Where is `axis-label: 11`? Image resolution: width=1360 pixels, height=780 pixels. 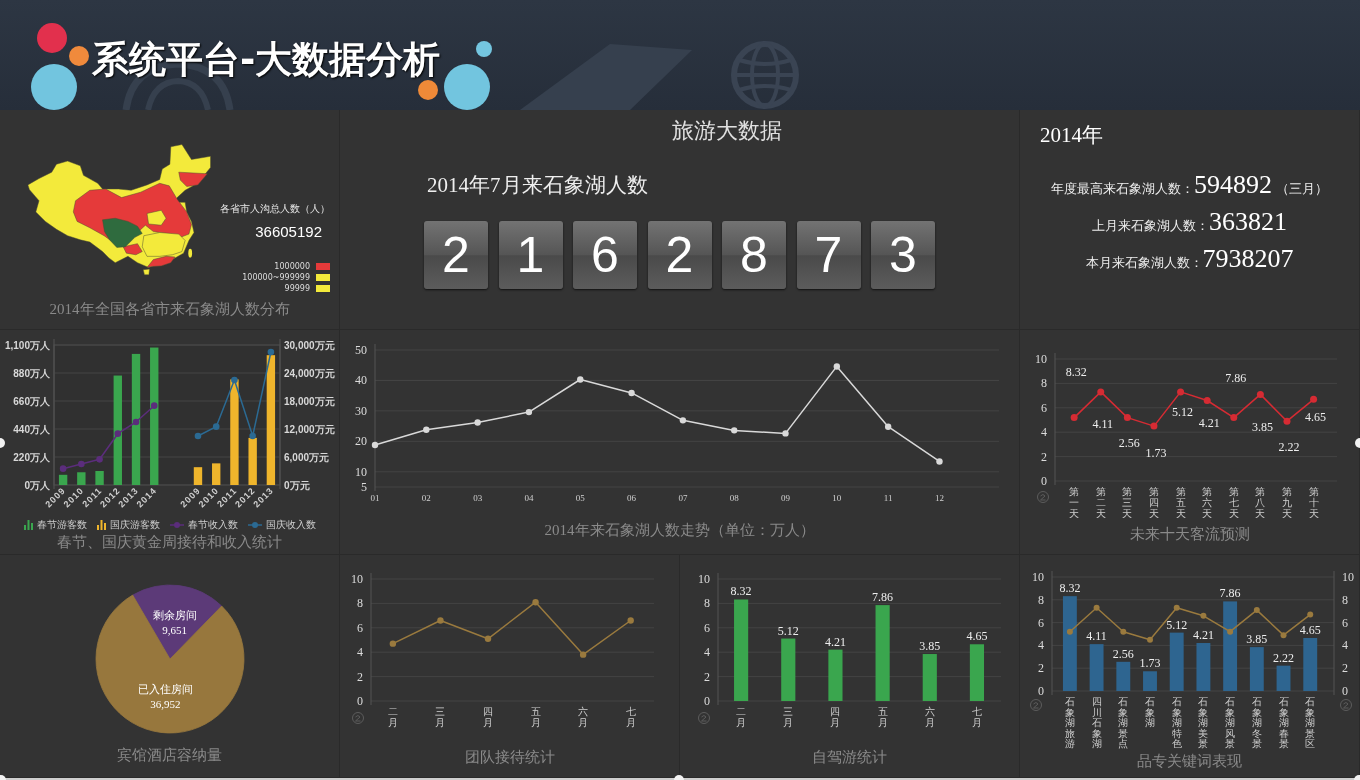 axis-label: 11 is located at coordinates (888, 498).